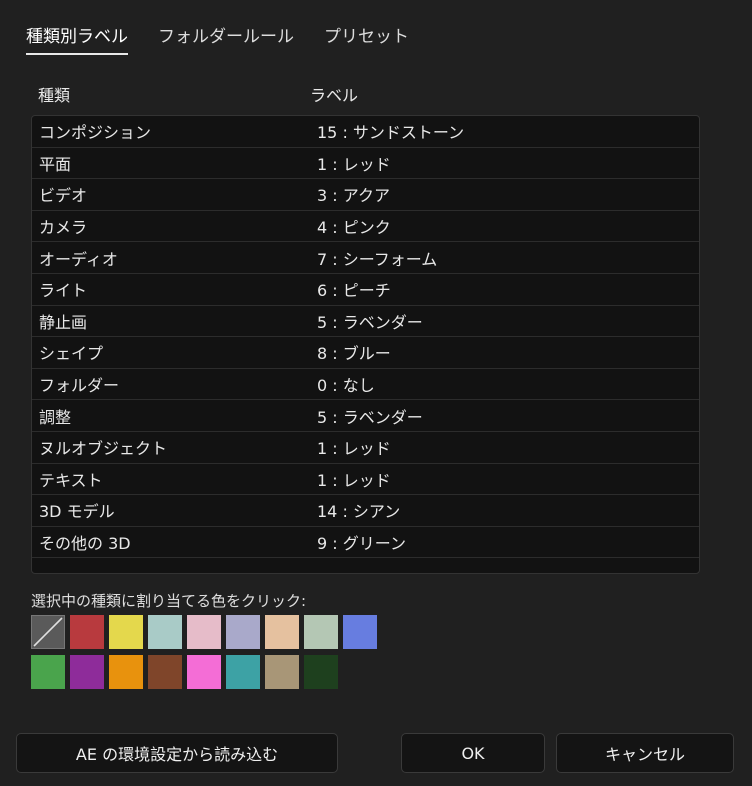 Image resolution: width=752 pixels, height=786 pixels. What do you see at coordinates (103, 449) in the screenshot?
I see `row-type: ヌルオブジェクト` at bounding box center [103, 449].